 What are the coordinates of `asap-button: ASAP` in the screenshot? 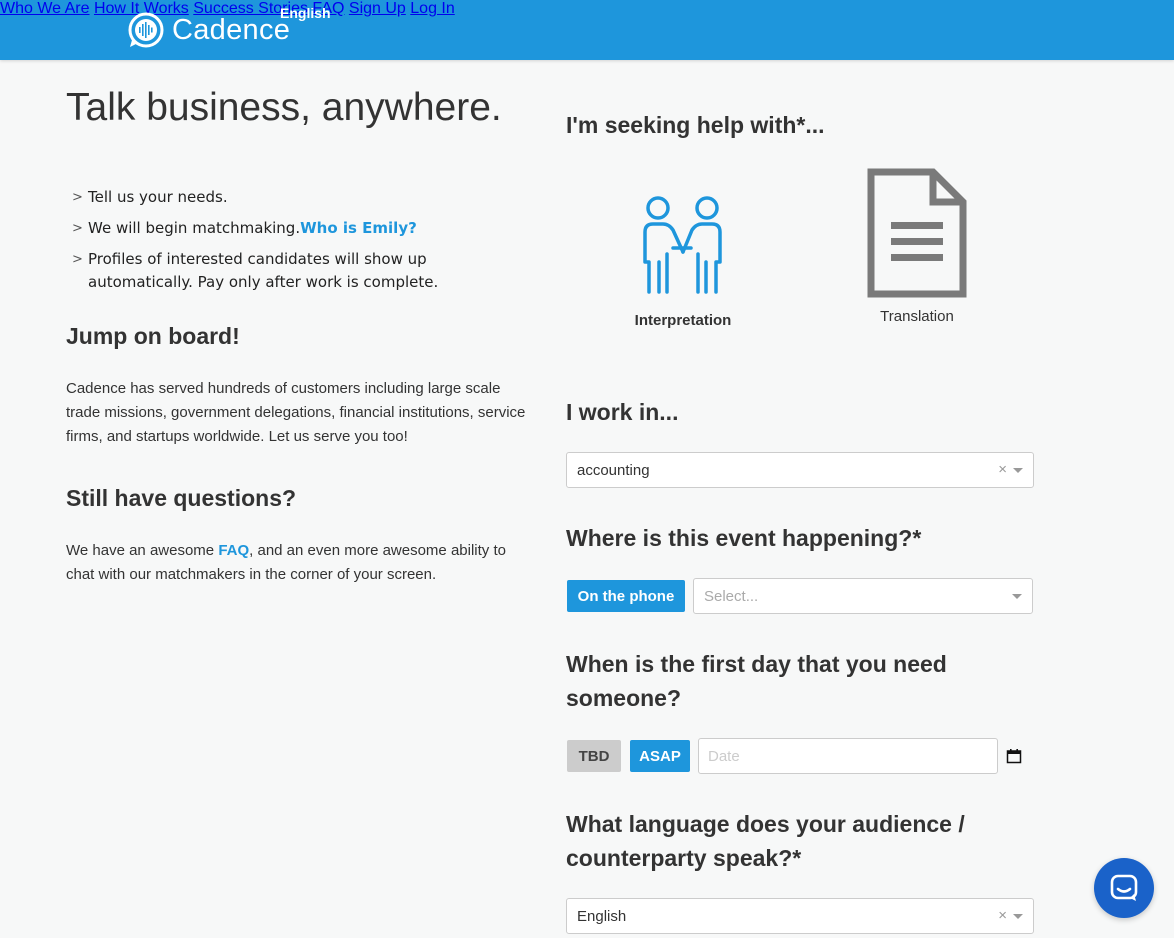 It's located at (660, 756).